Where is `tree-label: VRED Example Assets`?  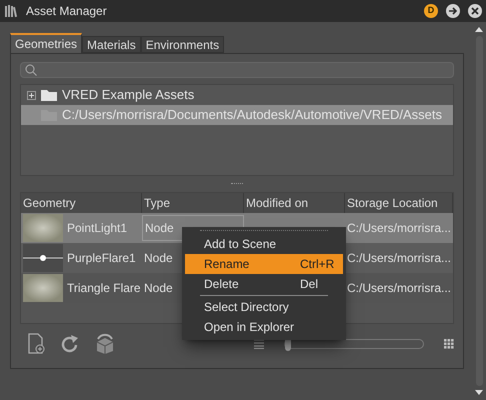 tree-label: VRED Example Assets is located at coordinates (128, 95).